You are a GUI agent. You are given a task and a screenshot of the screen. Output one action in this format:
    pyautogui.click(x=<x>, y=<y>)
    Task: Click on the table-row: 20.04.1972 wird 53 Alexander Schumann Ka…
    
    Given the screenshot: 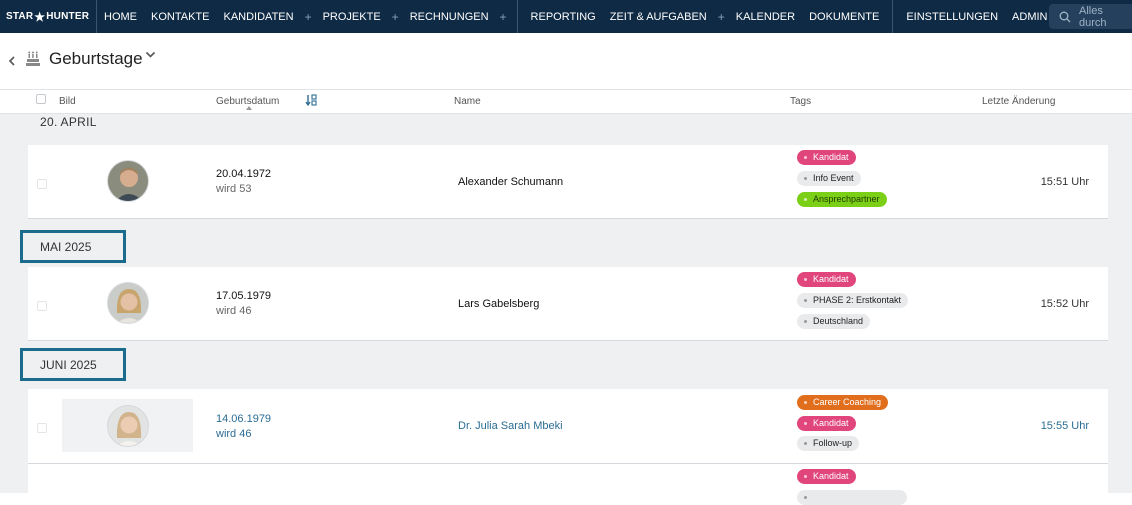 What is the action you would take?
    pyautogui.click(x=568, y=182)
    